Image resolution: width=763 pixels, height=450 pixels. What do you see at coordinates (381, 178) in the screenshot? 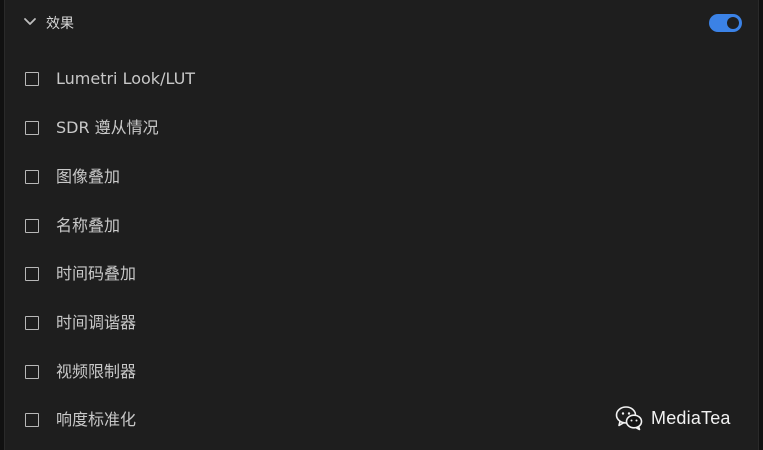
I see `effect-item-image-overlay: 图像叠加` at bounding box center [381, 178].